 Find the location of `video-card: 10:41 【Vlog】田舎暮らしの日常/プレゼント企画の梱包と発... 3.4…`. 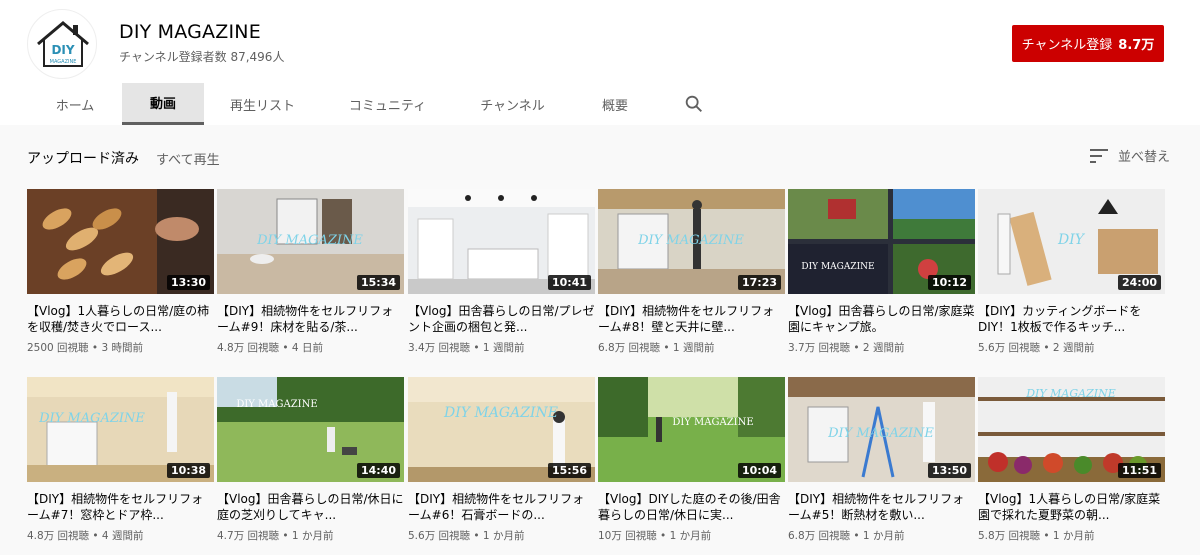

video-card: 10:41 【Vlog】田舎暮らしの日常/プレゼント企画の梱包と発... 3.4… is located at coordinates (501, 272).